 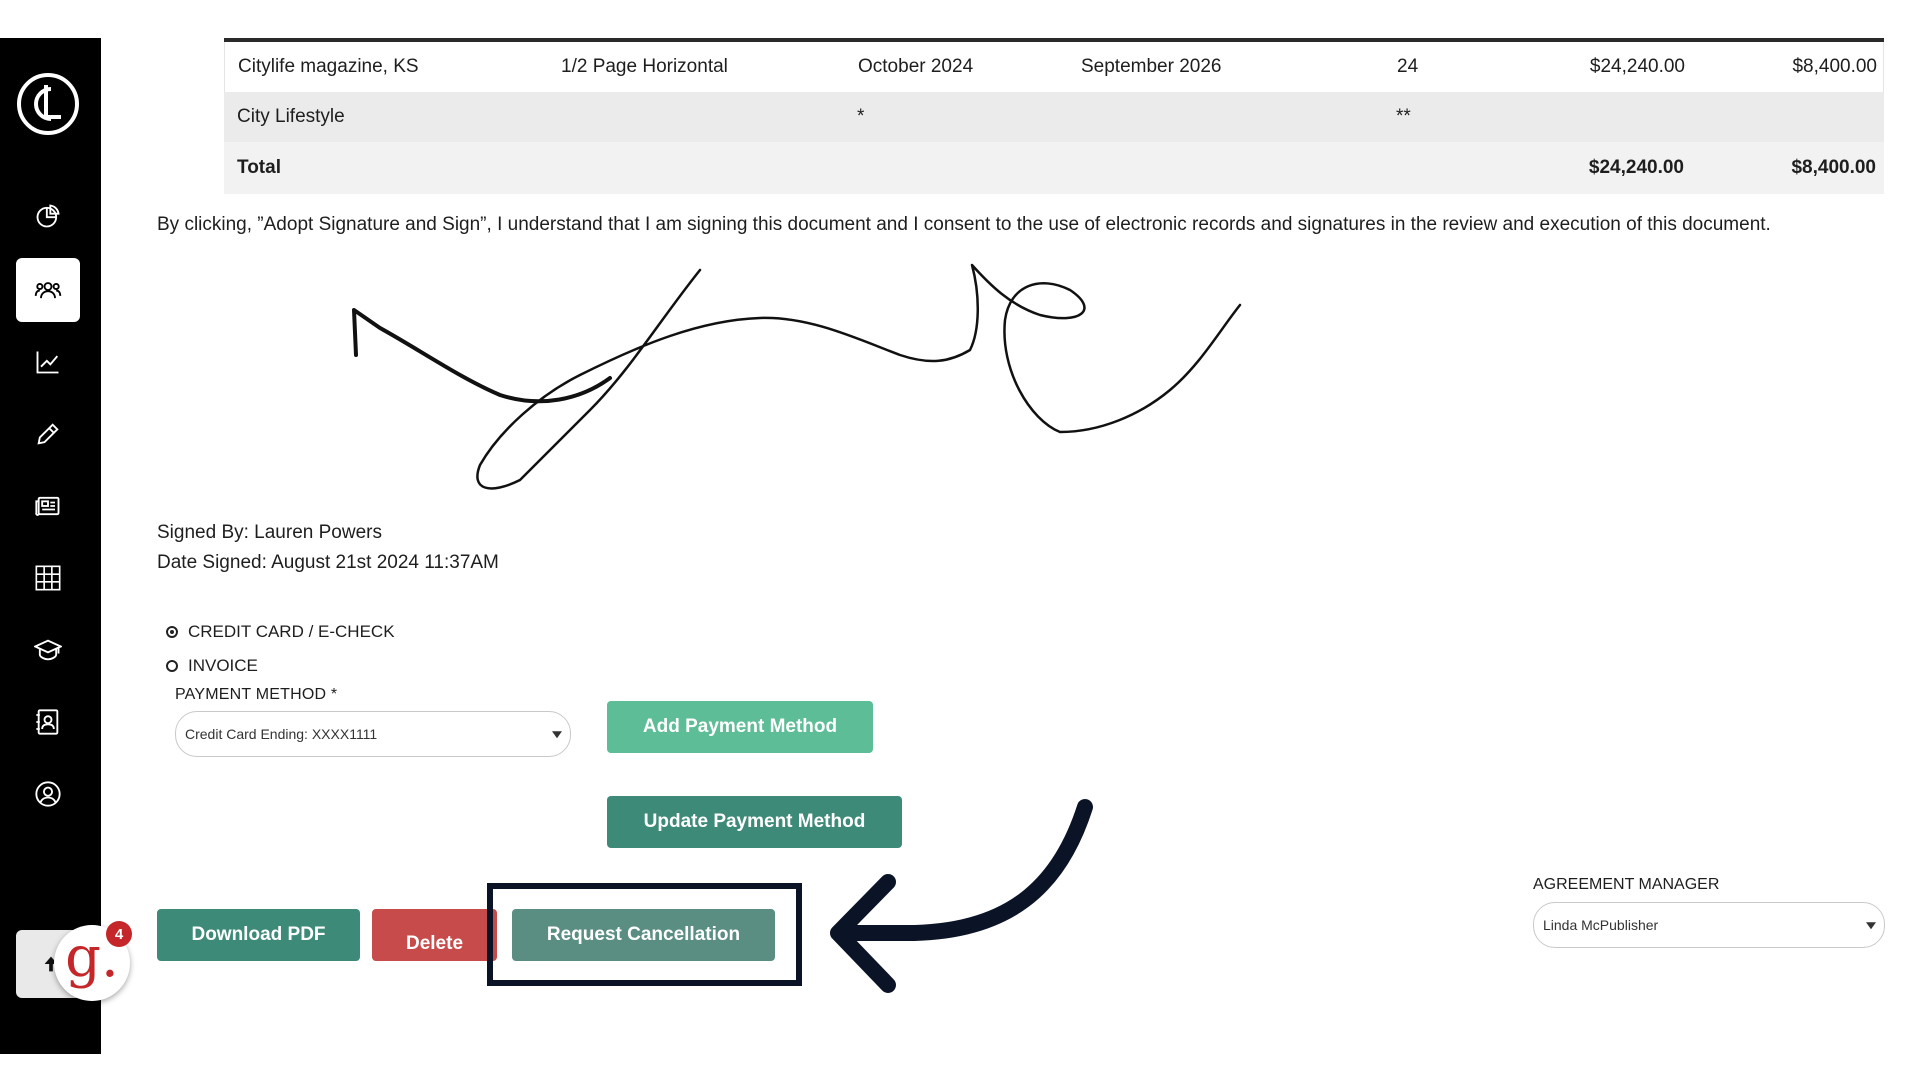 I want to click on graduation-cap-icon, so click(x=48, y=650).